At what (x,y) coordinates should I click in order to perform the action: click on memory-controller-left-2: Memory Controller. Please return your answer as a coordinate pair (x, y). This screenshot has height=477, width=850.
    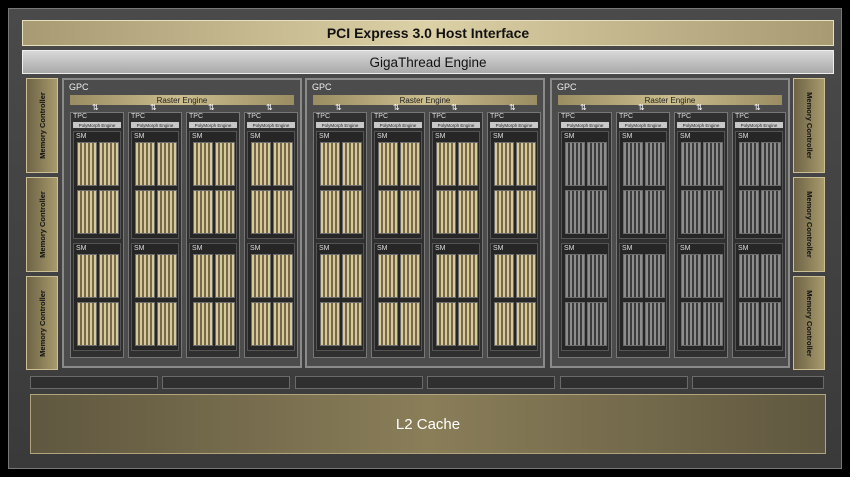
    Looking at the image, I should click on (42, 224).